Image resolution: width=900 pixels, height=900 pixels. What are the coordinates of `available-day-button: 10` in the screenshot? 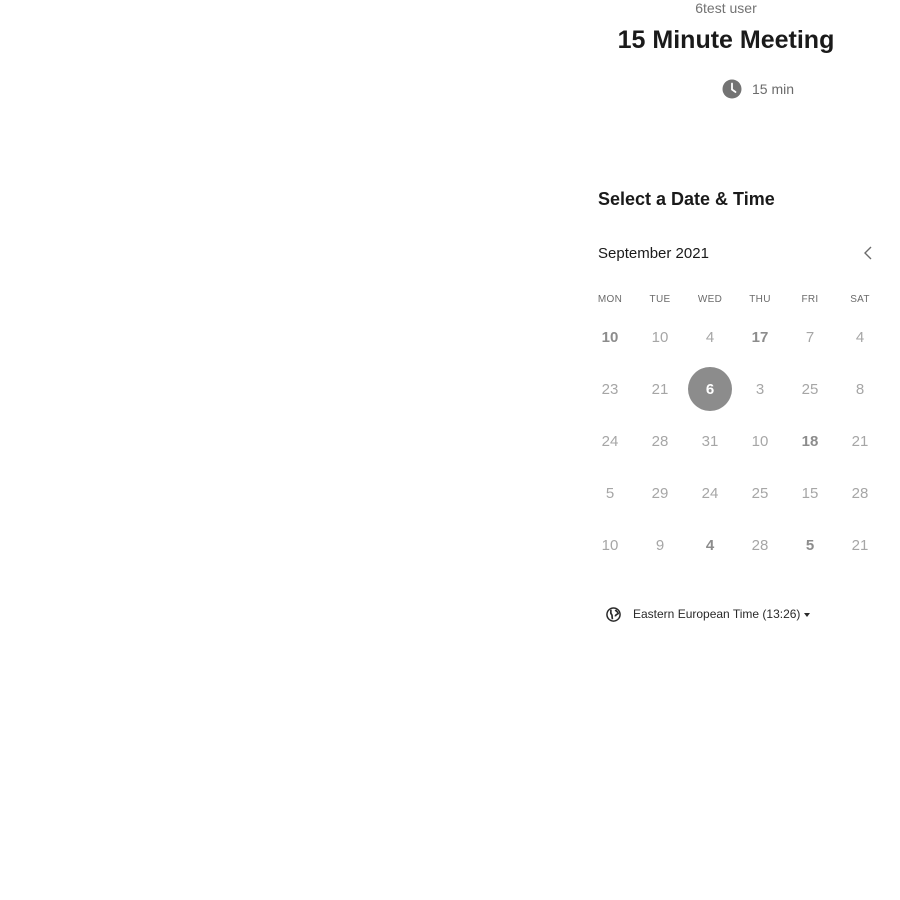 It's located at (610, 337).